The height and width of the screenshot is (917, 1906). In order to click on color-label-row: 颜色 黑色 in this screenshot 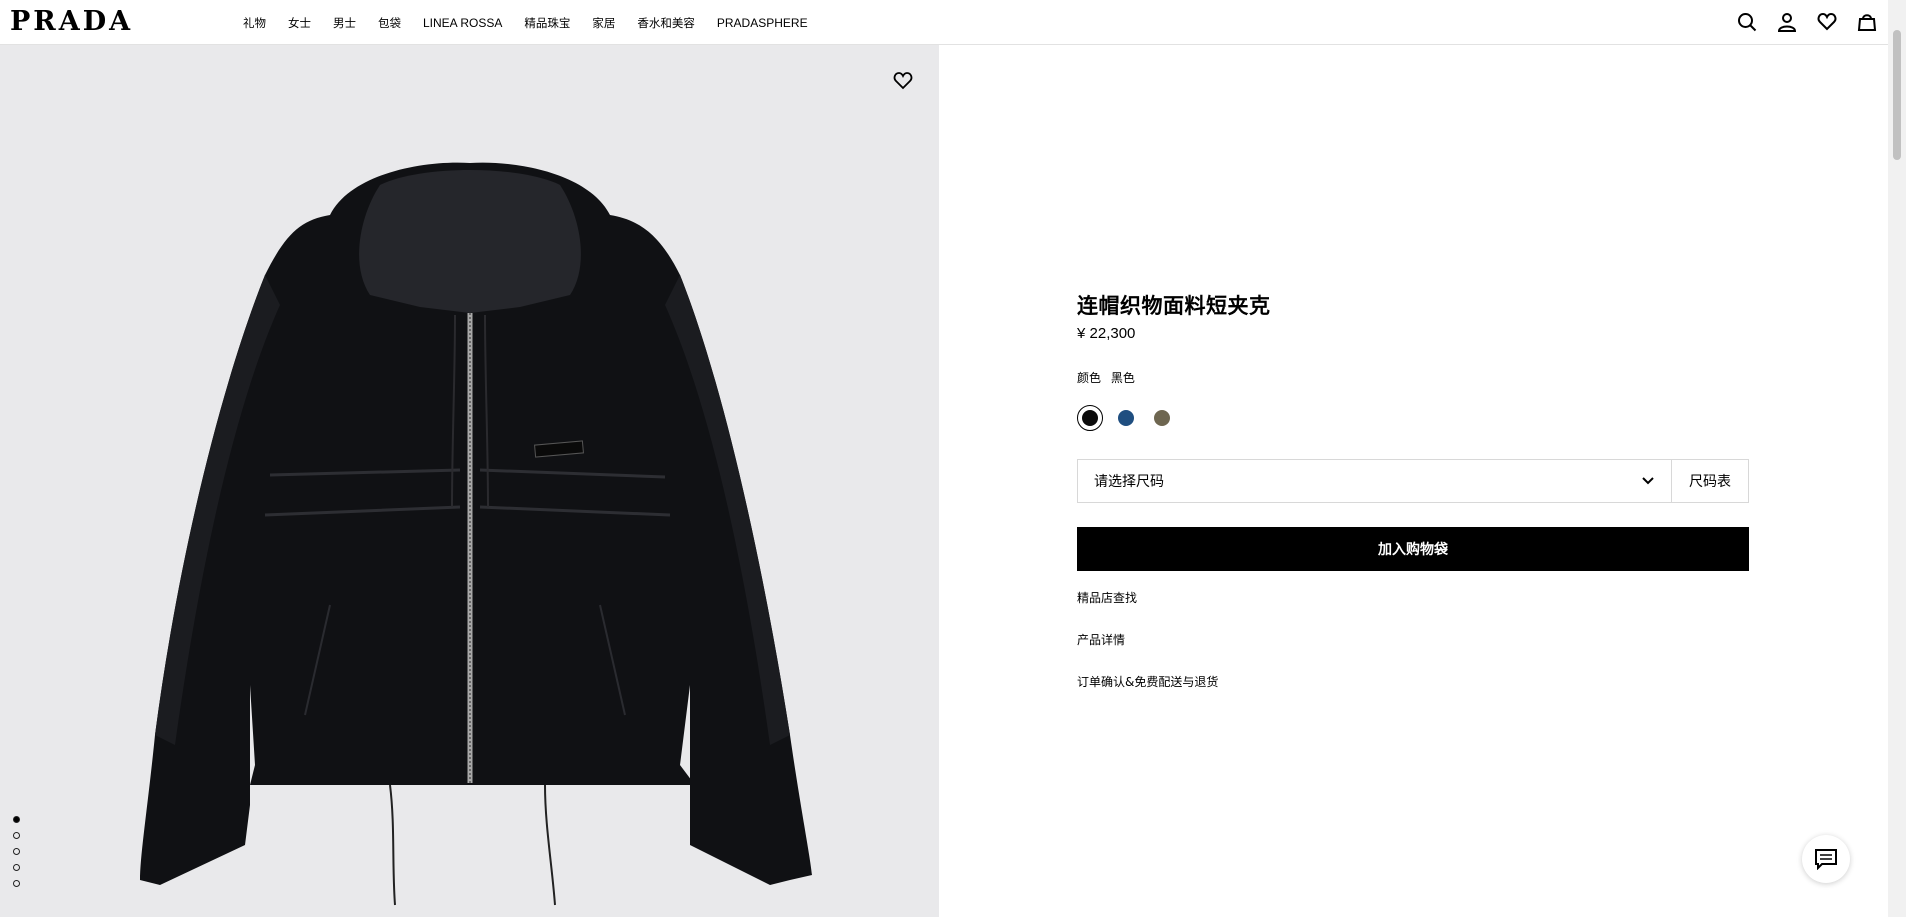, I will do `click(1109, 377)`.